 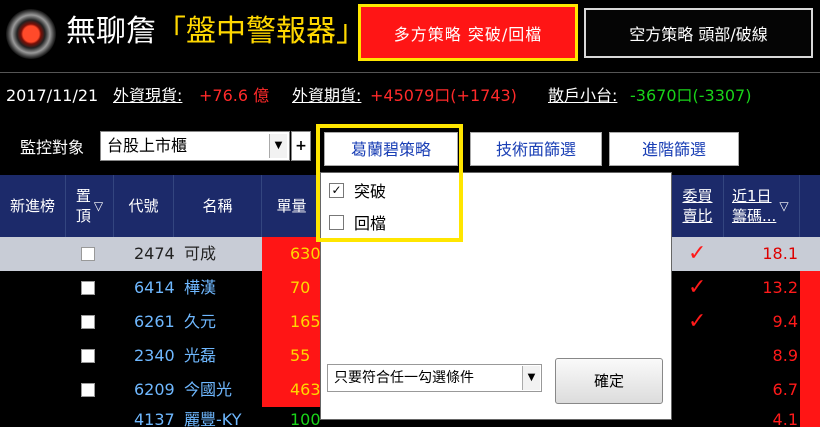 I want to click on option-pullback: 回檔, so click(x=357, y=222).